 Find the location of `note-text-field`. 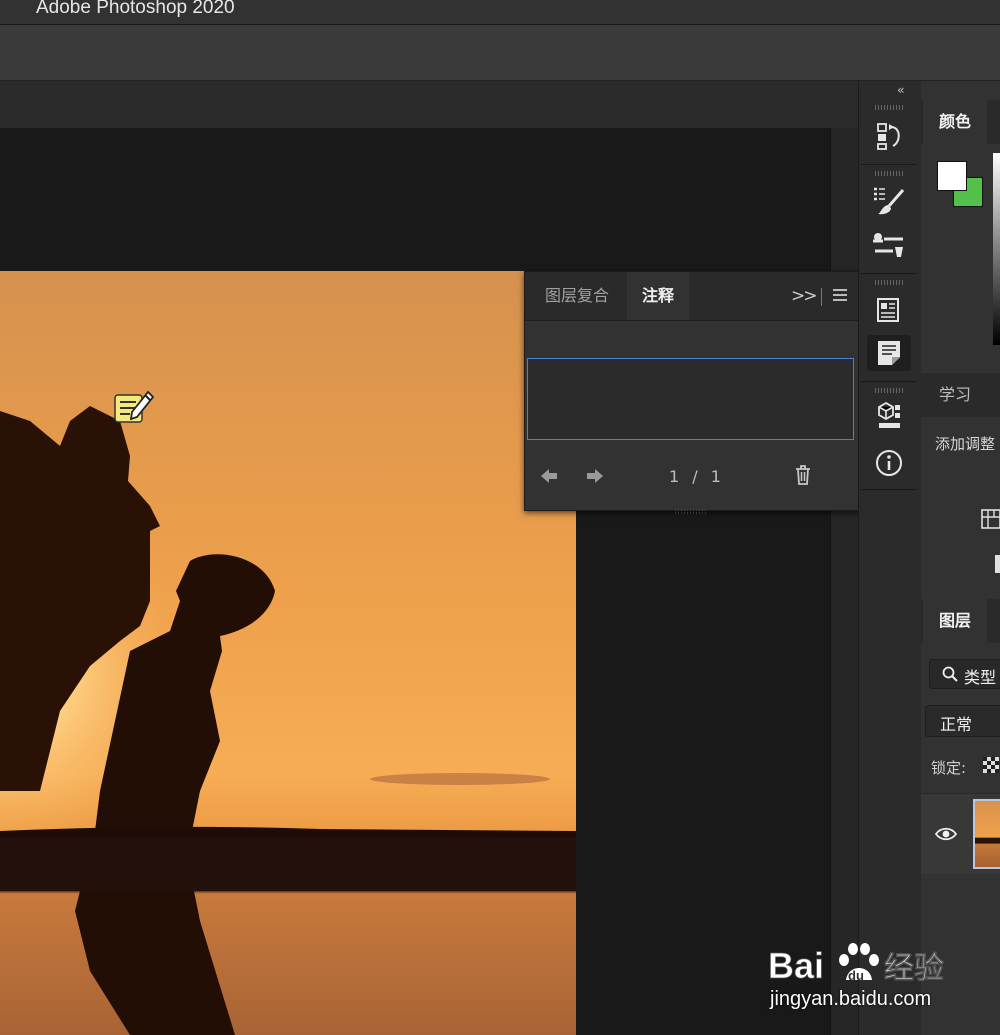

note-text-field is located at coordinates (690, 399).